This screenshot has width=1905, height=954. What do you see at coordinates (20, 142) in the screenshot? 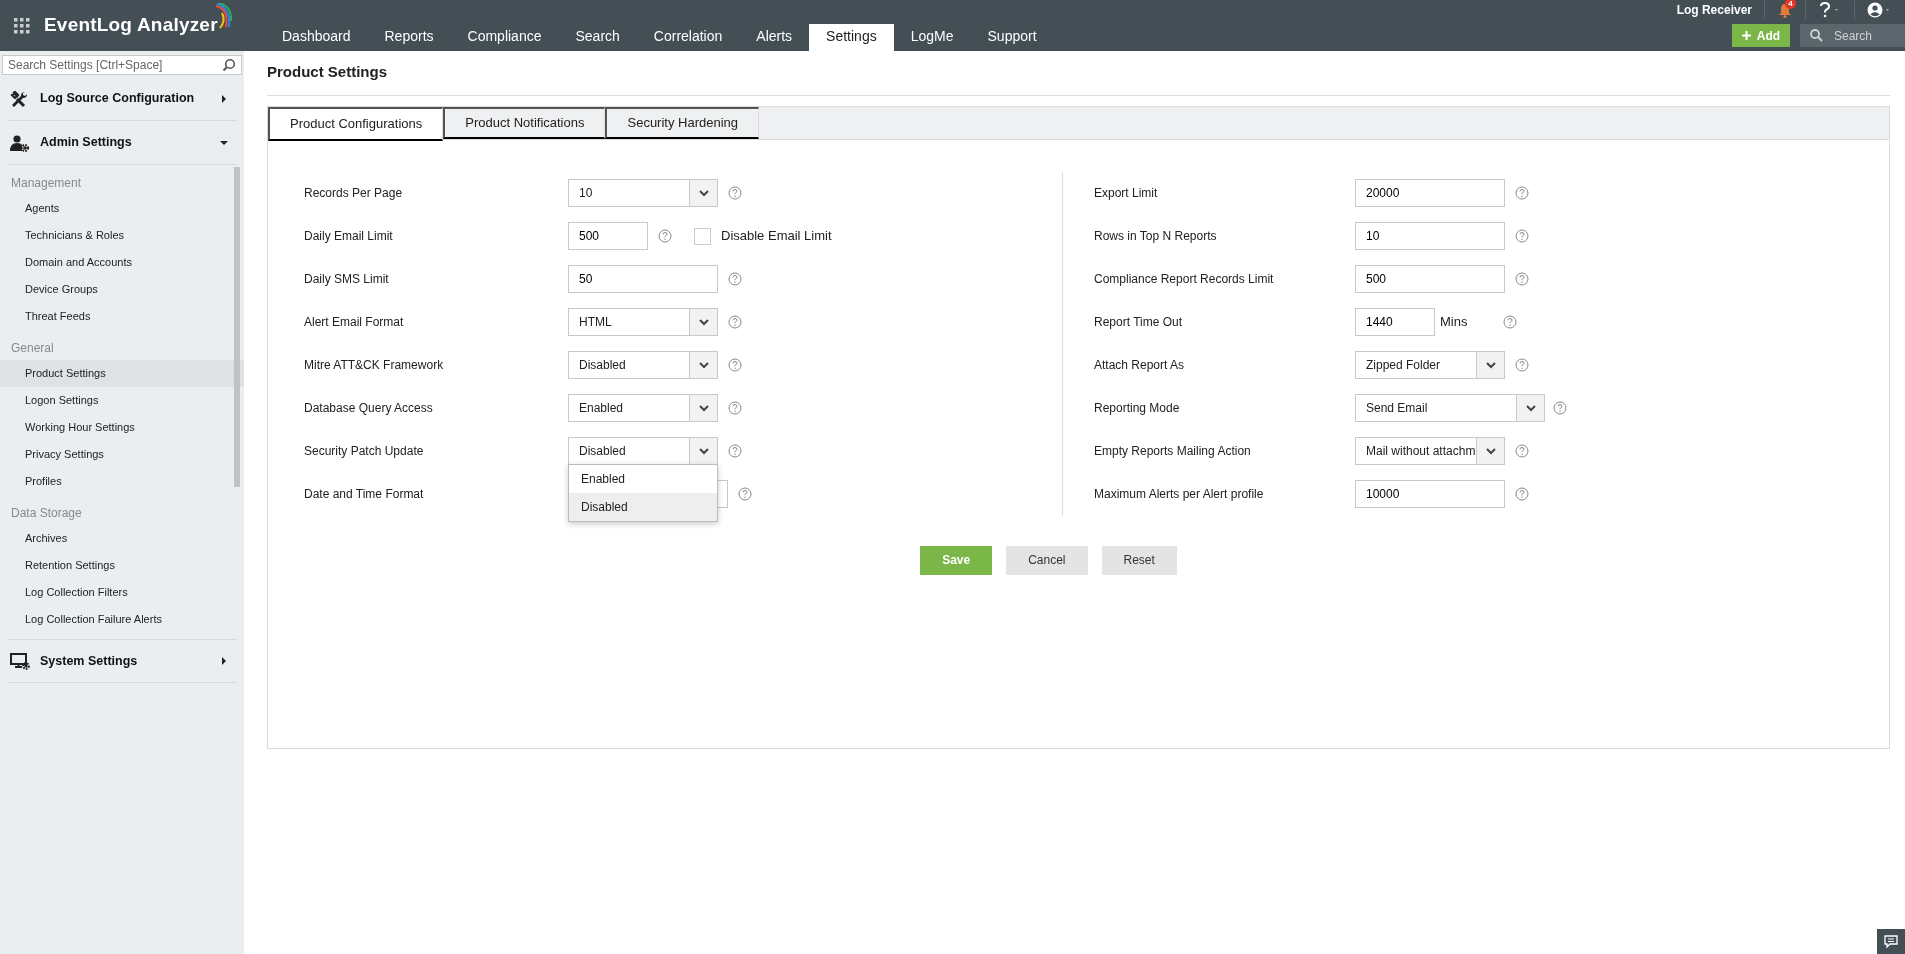
I see `user-gear-icon` at bounding box center [20, 142].